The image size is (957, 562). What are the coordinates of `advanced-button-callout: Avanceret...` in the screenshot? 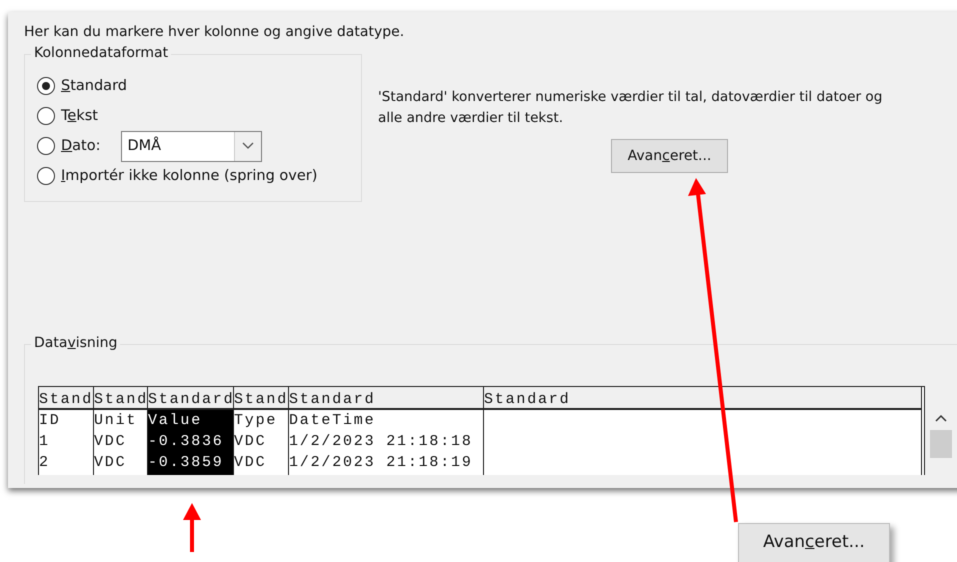 It's located at (814, 542).